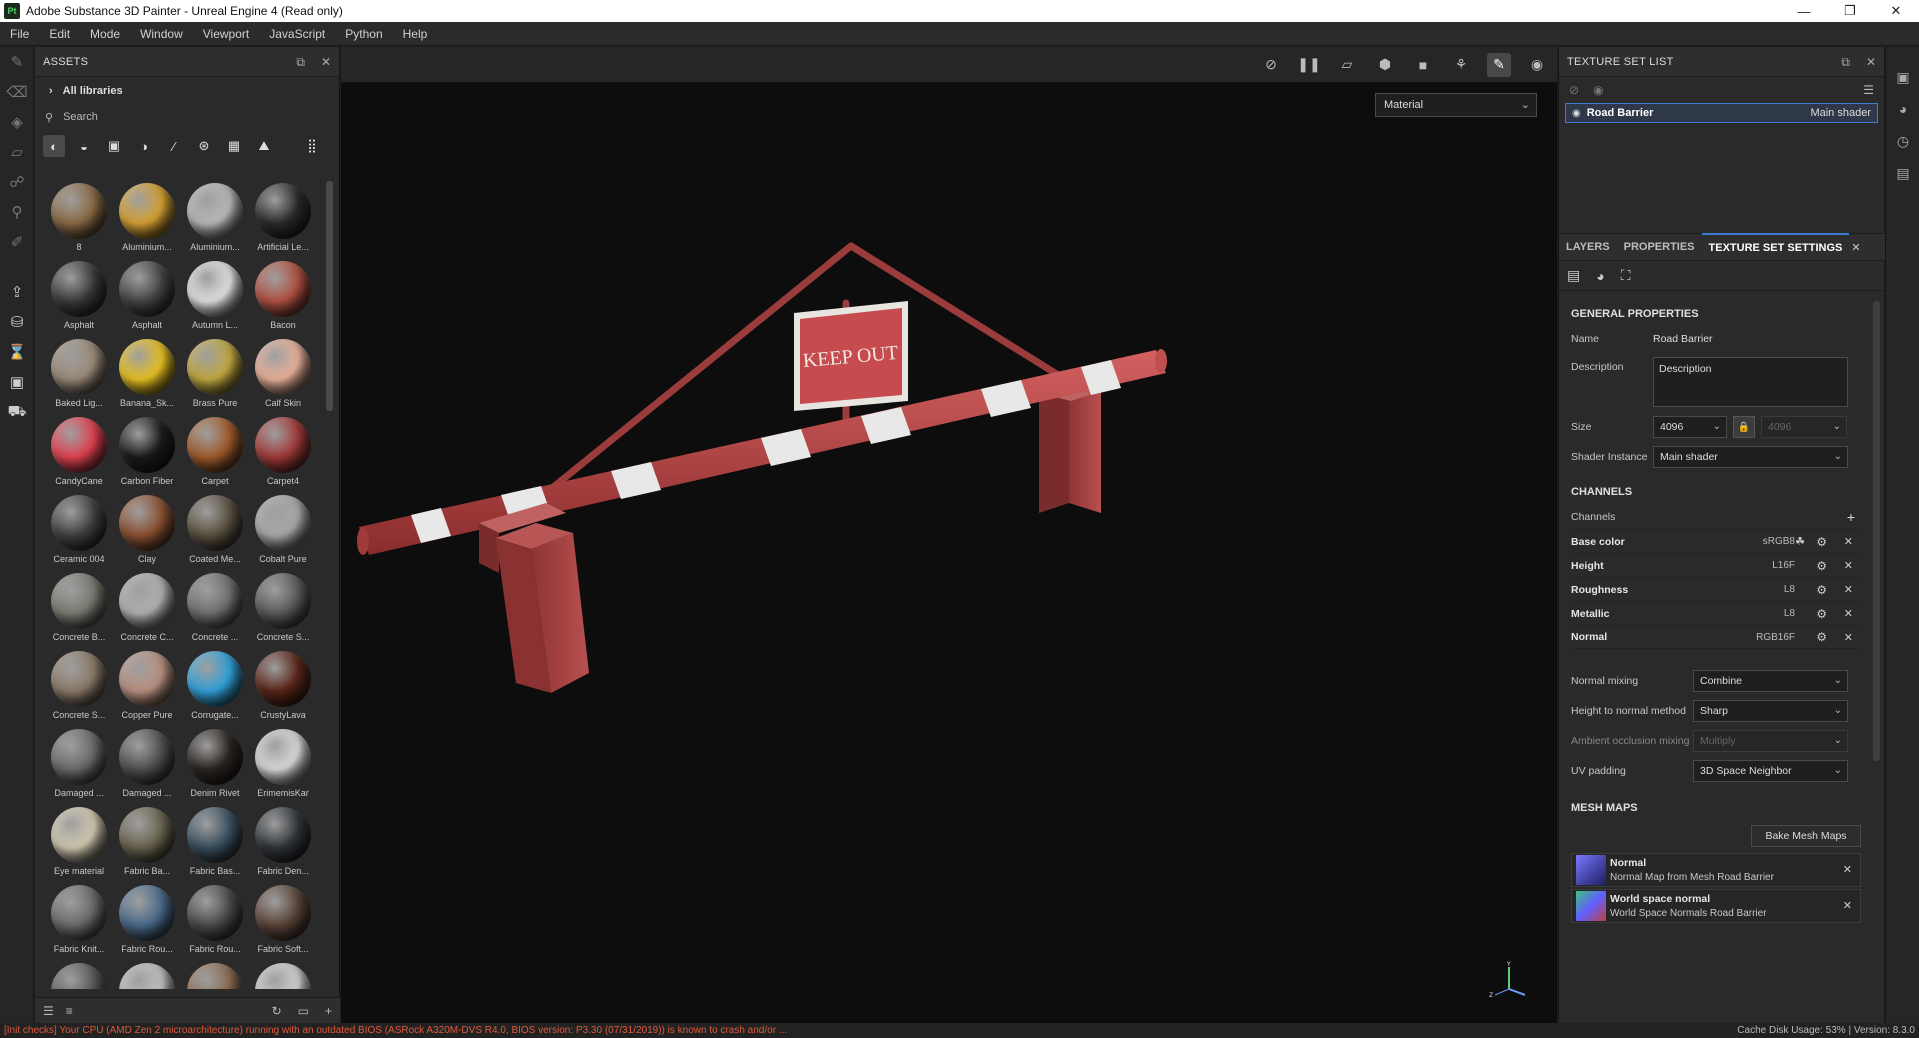 This screenshot has height=1038, width=1919. I want to click on channel-row: Height L16F ⚙ ✕, so click(1716, 565).